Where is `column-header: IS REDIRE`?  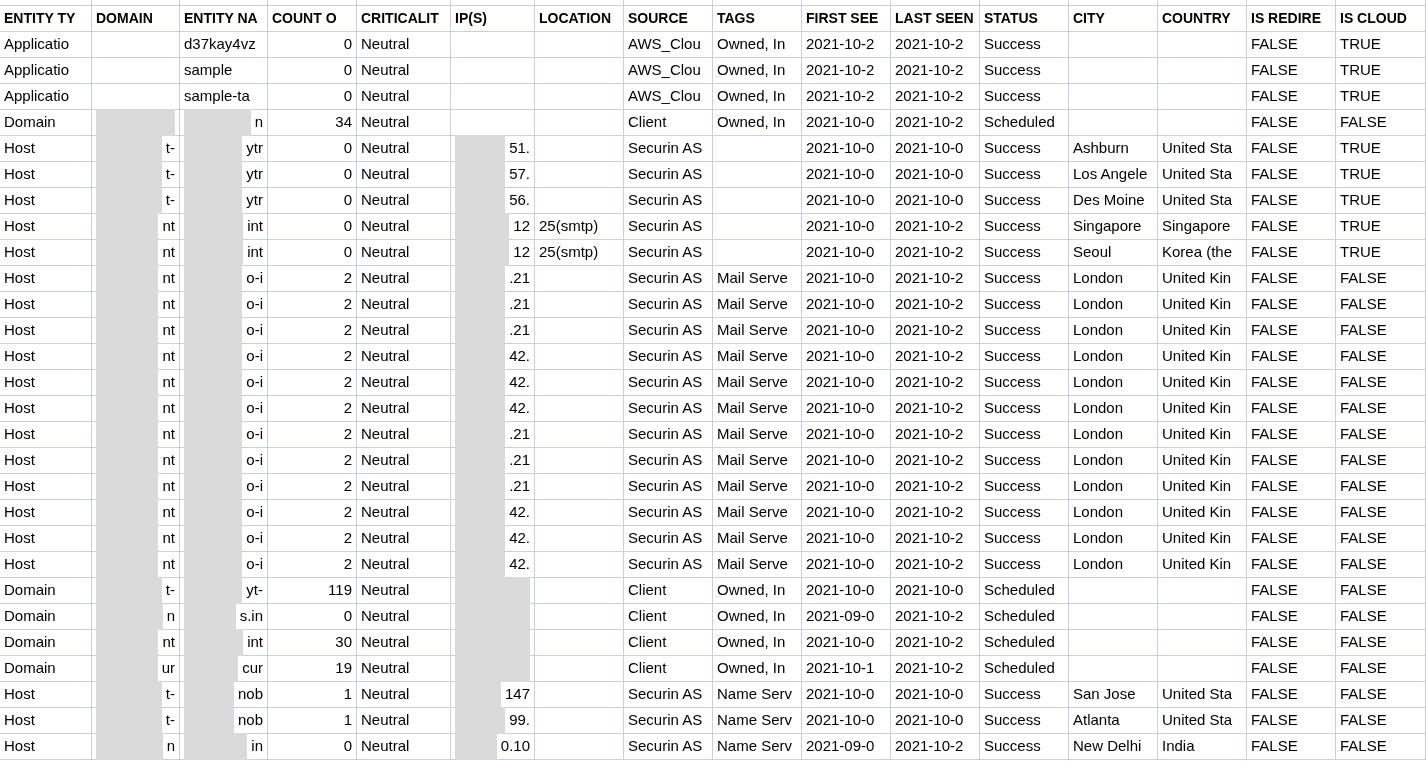 column-header: IS REDIRE is located at coordinates (1291, 18).